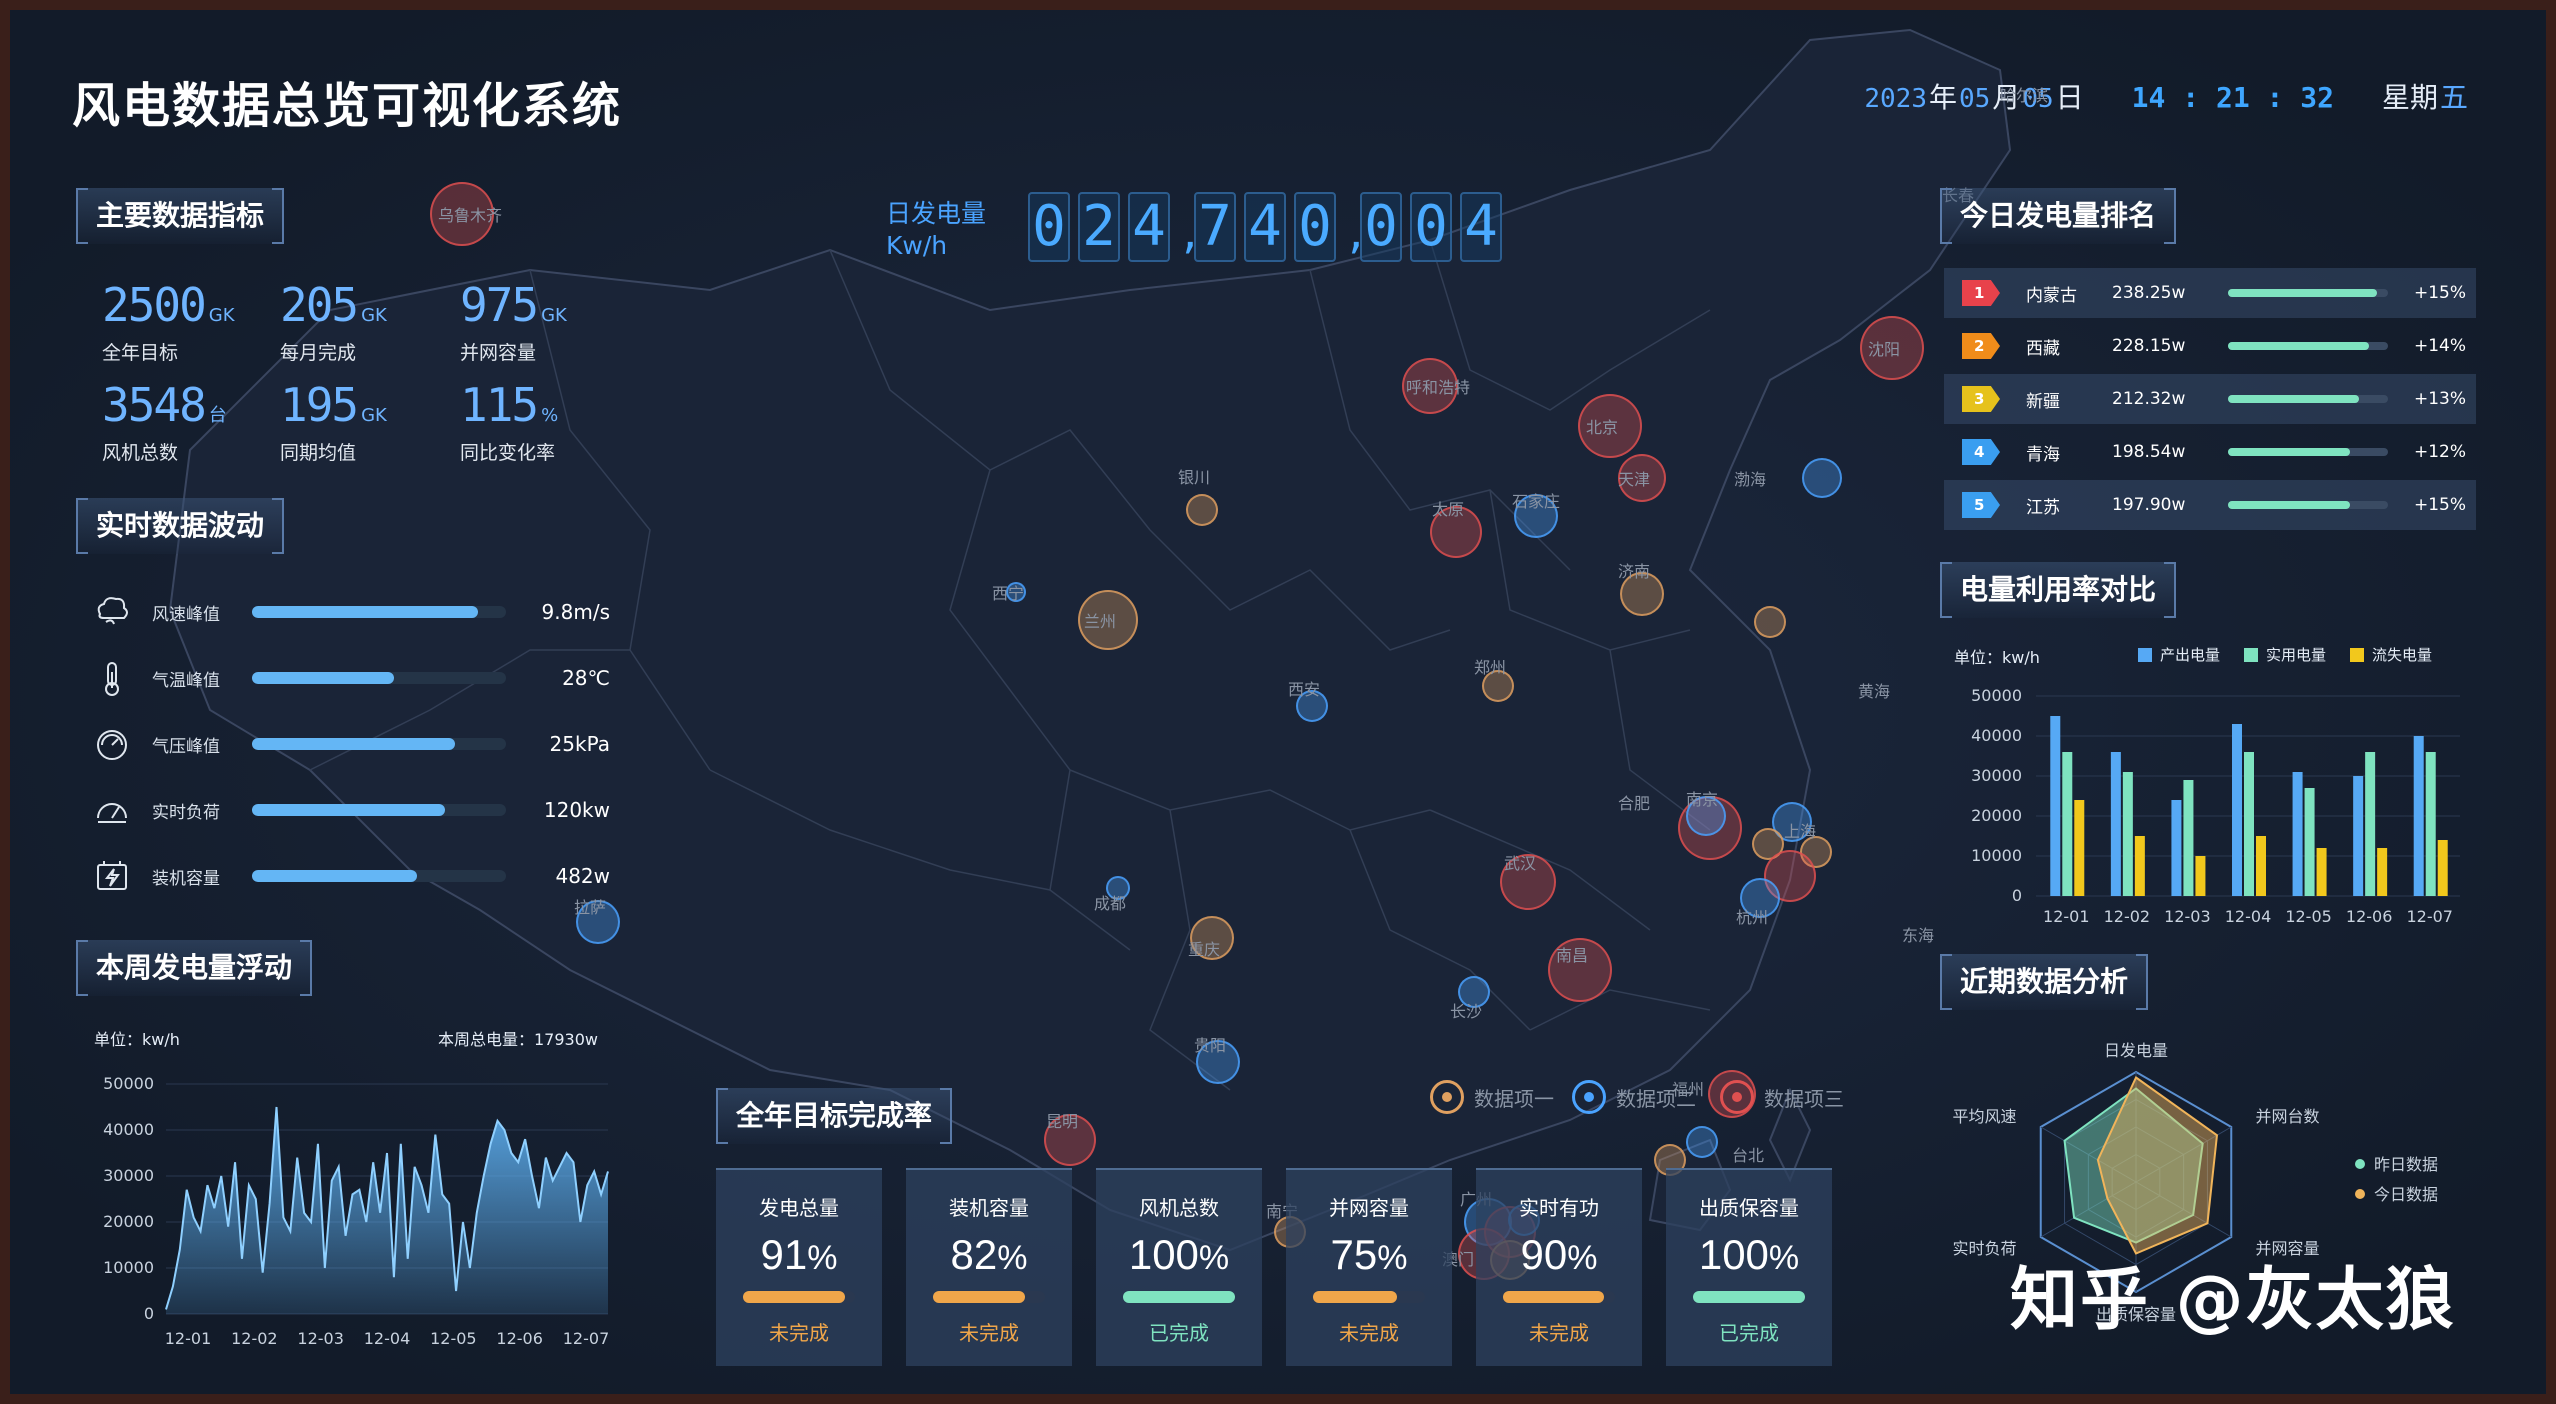 This screenshot has height=1404, width=2556. What do you see at coordinates (2149, 346) in the screenshot?
I see `rank-value: 228.15w` at bounding box center [2149, 346].